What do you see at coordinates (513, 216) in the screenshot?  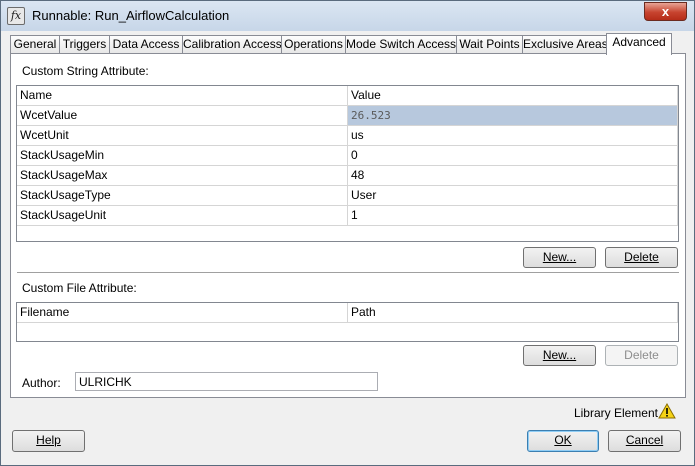 I see `row-value-cell: 1` at bounding box center [513, 216].